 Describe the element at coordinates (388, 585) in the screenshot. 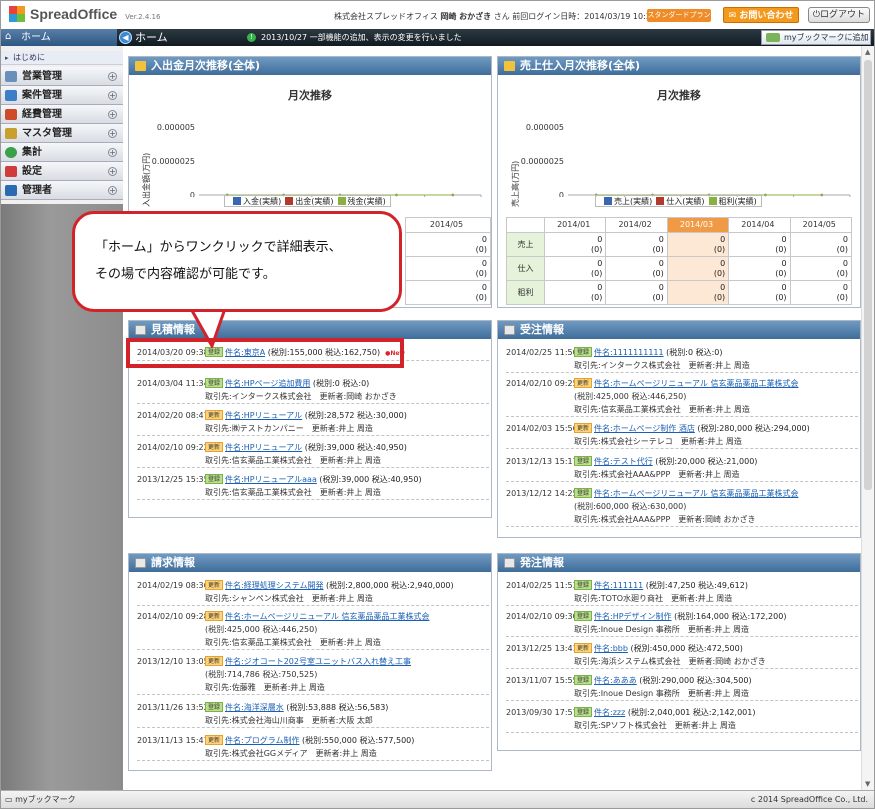

I see `item-amount: (税別:2,800,000 税込:2,940,000)` at that location.